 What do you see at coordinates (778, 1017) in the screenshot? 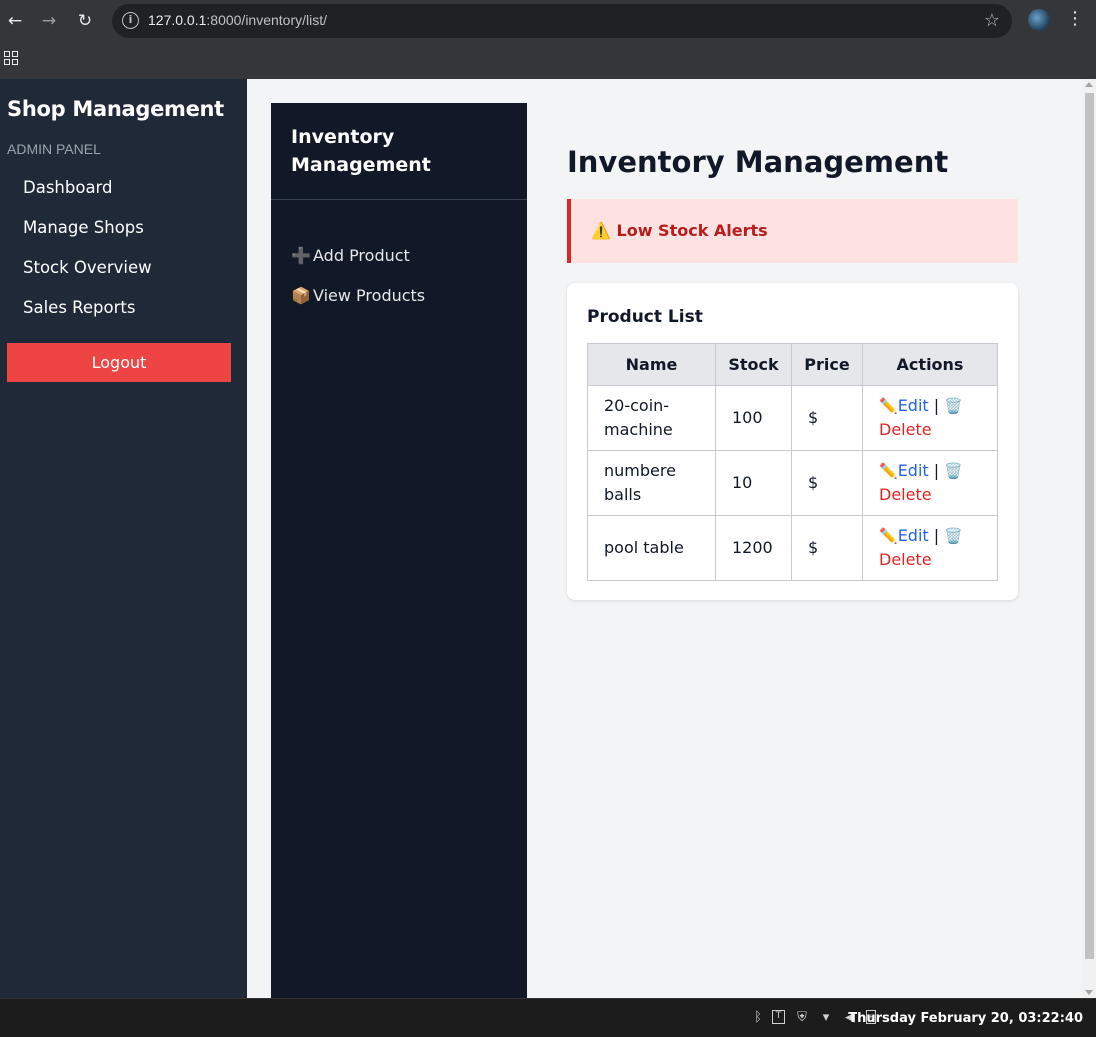
I see `clipboard-icon: T` at bounding box center [778, 1017].